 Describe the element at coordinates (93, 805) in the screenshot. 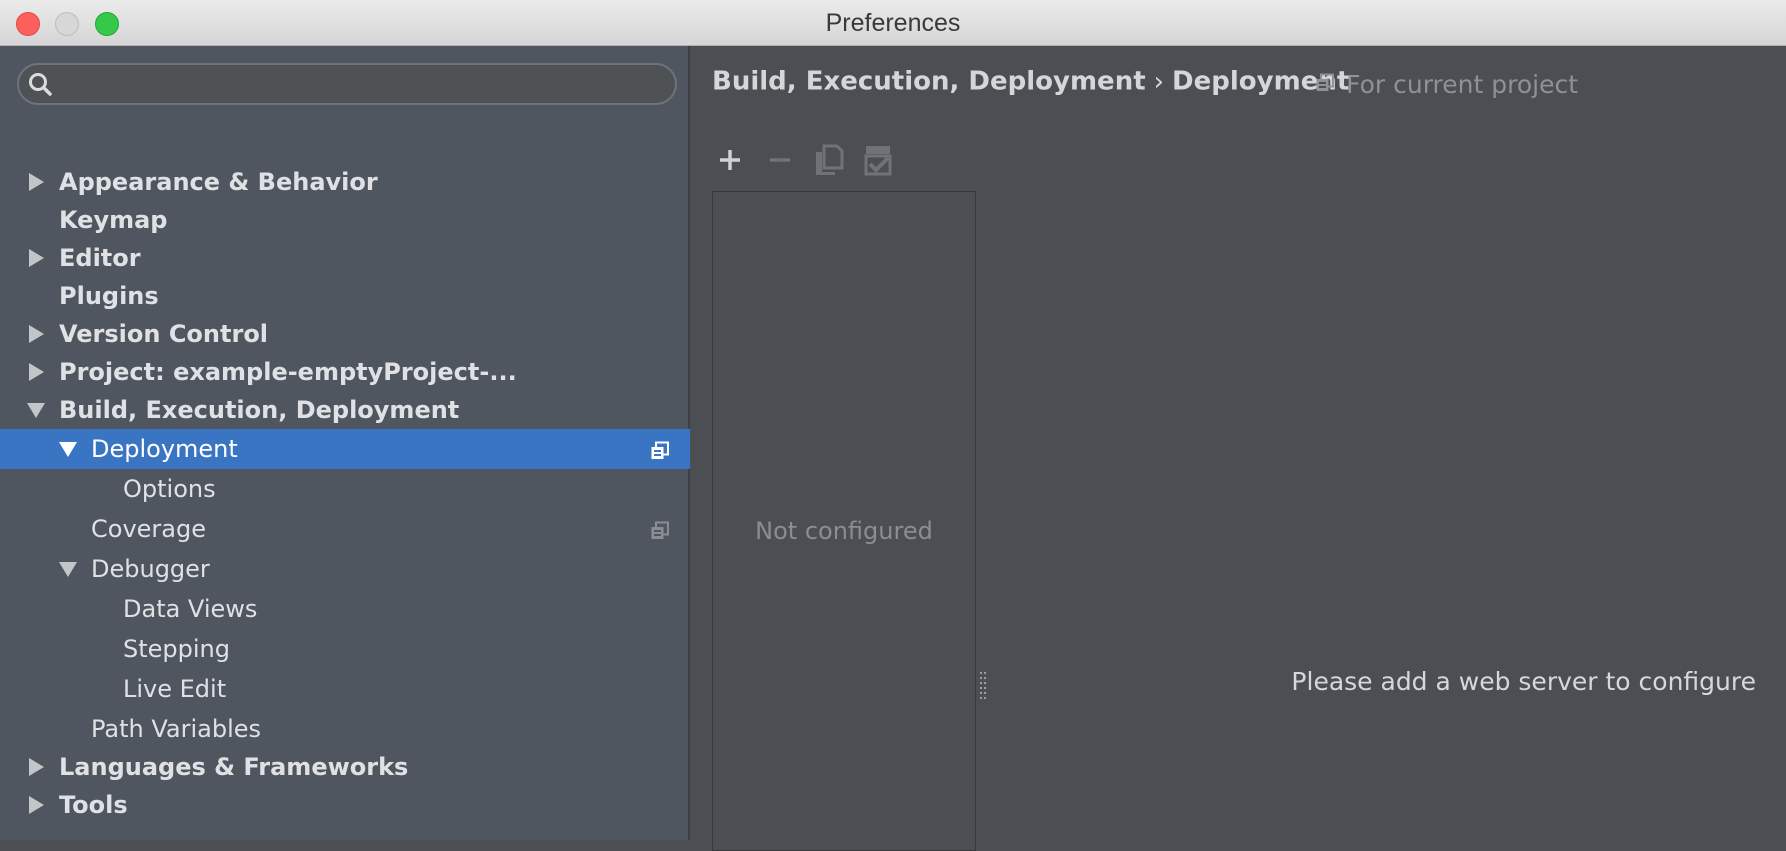

I see `tree-item-label: Tools` at that location.